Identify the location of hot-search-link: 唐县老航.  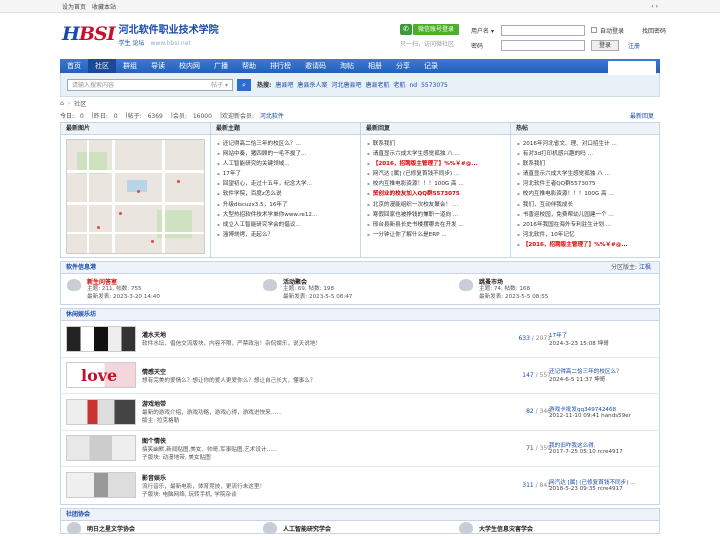
(377, 85).